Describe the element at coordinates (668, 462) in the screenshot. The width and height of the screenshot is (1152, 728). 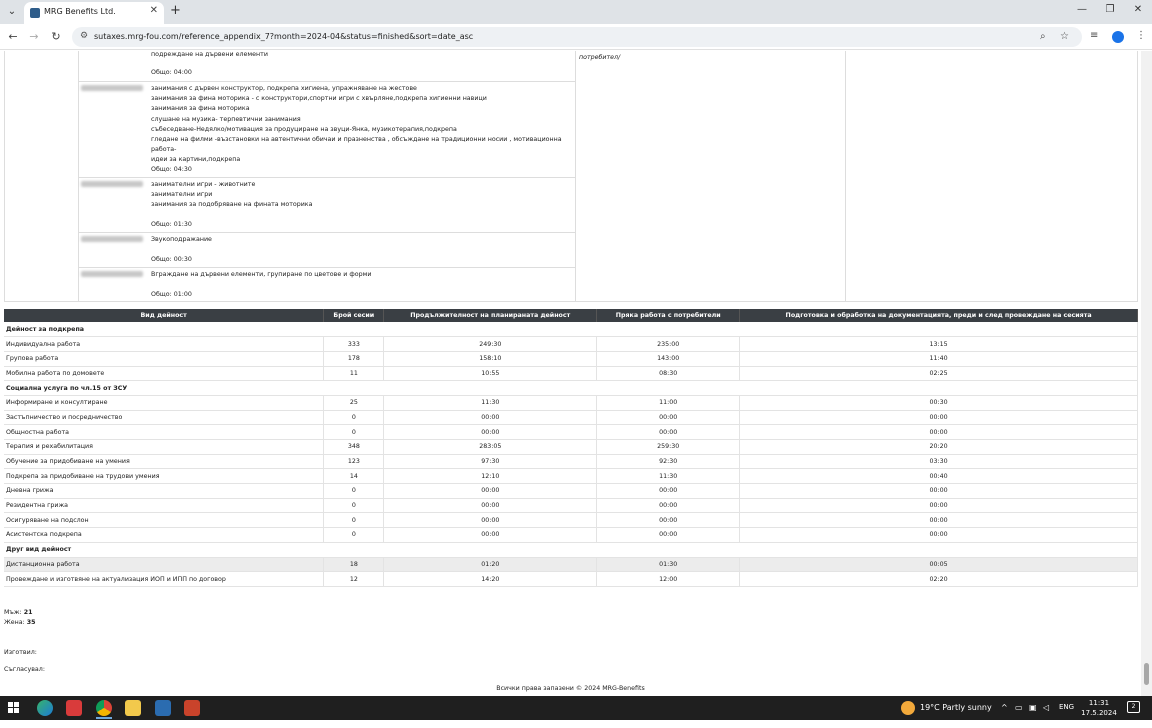
I see `direct-work-cell: 92:30` at that location.